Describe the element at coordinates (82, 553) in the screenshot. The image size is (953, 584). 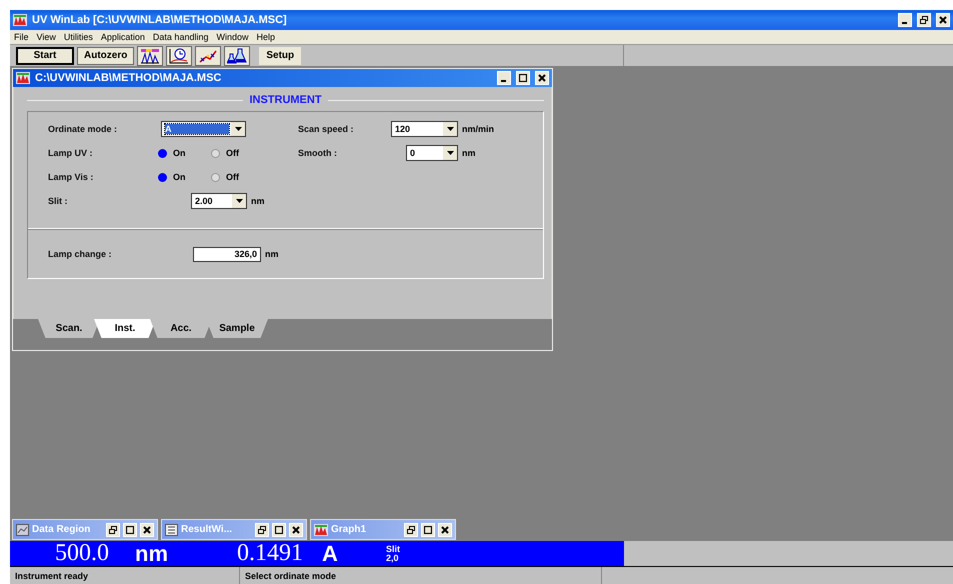
I see `wavelength-reading: 500.0` at that location.